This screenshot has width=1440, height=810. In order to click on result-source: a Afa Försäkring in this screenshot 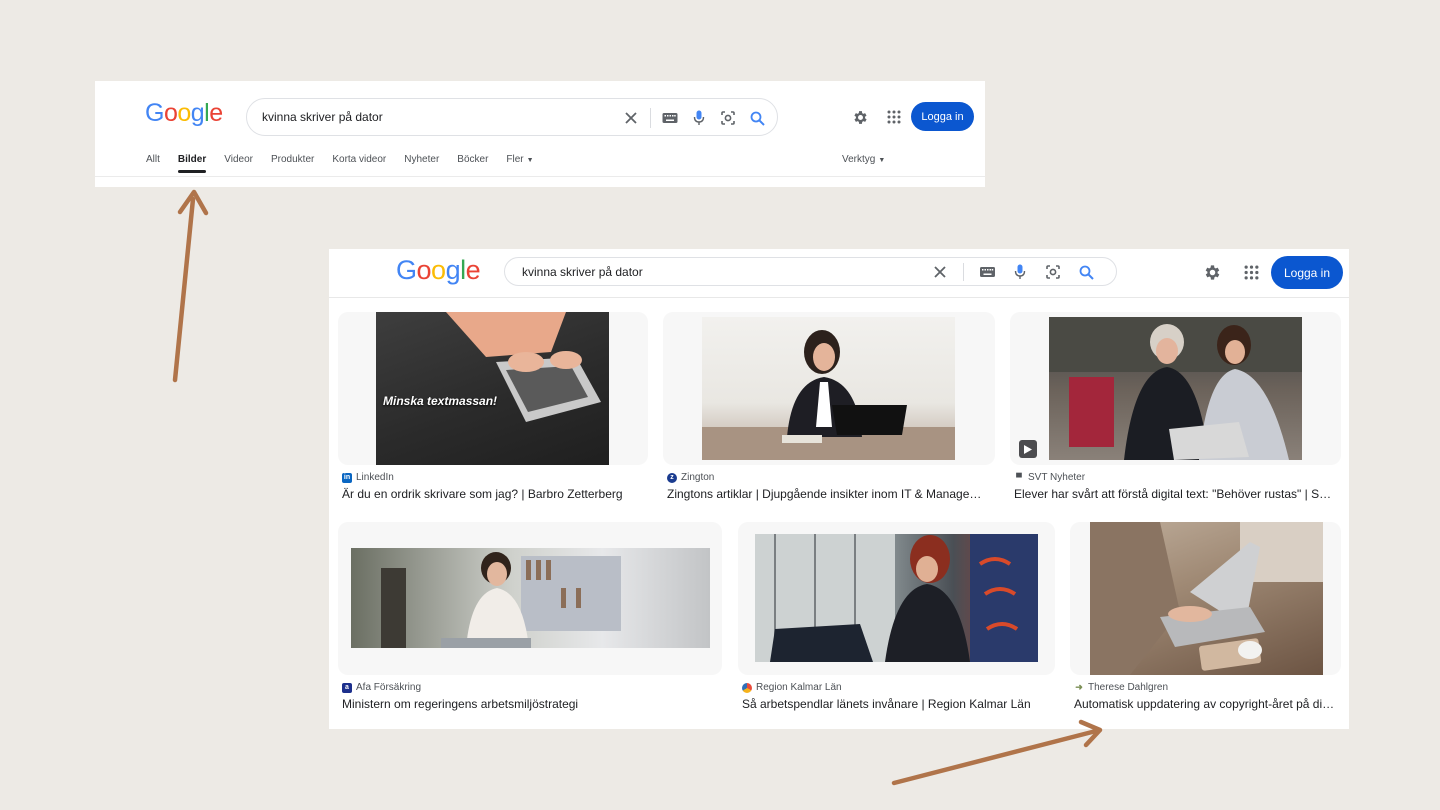, I will do `click(381, 687)`.